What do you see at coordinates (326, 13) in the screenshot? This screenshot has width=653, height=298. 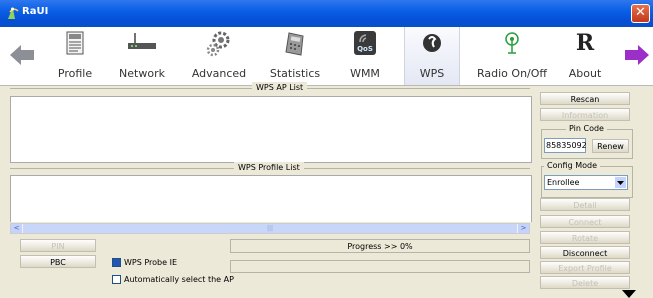 I see `title-bar: RaUI ✕` at bounding box center [326, 13].